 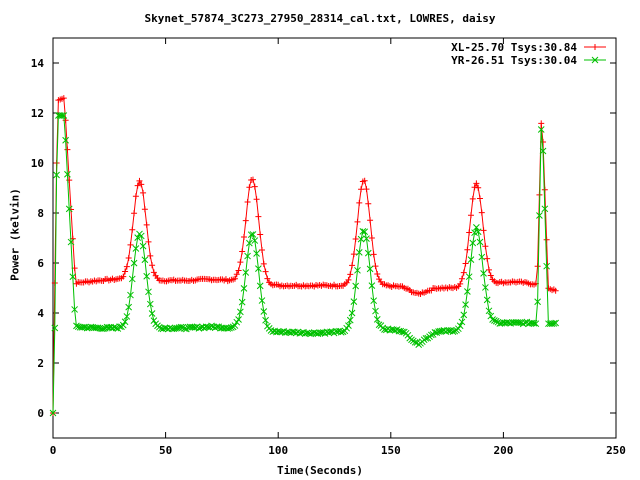 I want to click on x-tick-label: 100, so click(x=278, y=450).